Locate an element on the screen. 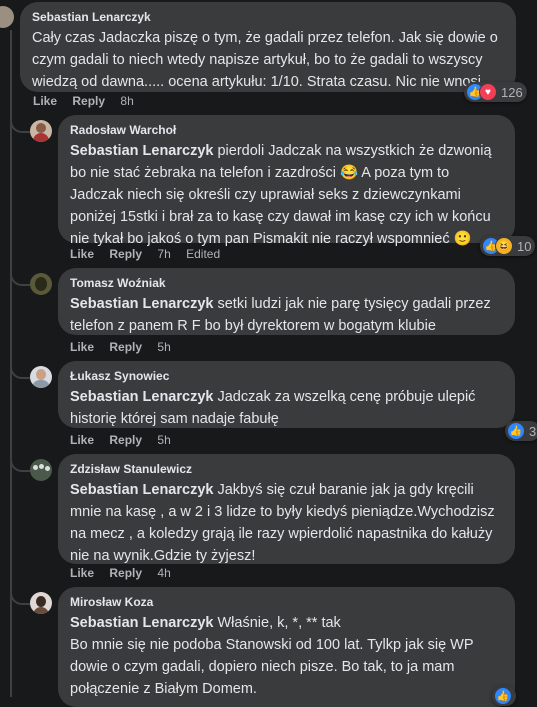  reaction-count: 👍 😆 10 is located at coordinates (508, 246).